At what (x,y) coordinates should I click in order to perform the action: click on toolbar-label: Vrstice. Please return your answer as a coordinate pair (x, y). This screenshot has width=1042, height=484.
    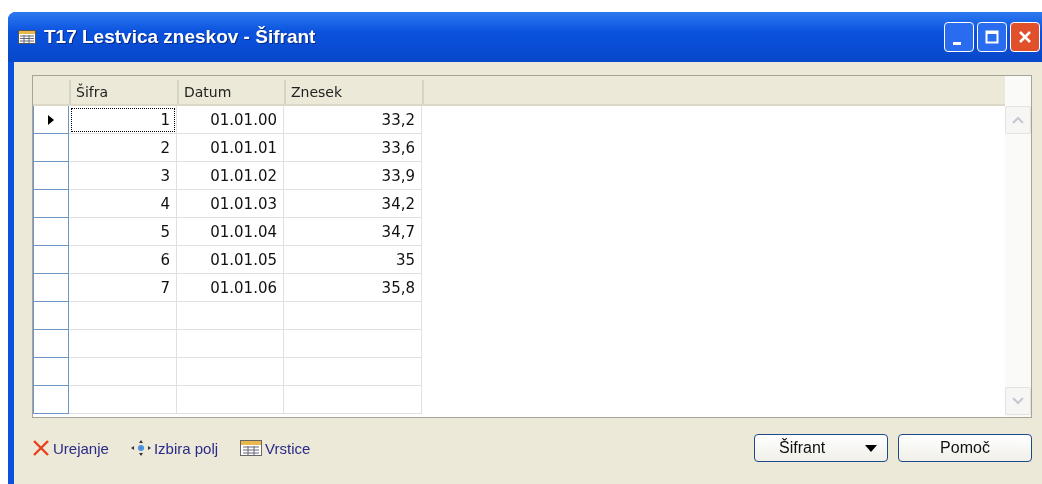
    Looking at the image, I should click on (288, 448).